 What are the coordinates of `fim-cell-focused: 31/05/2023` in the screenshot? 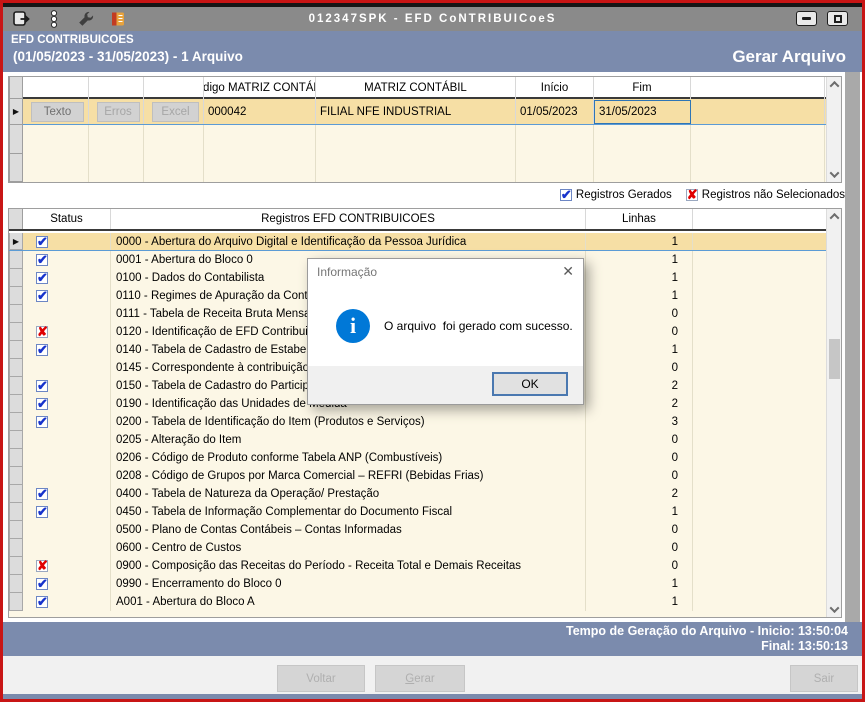 It's located at (642, 111).